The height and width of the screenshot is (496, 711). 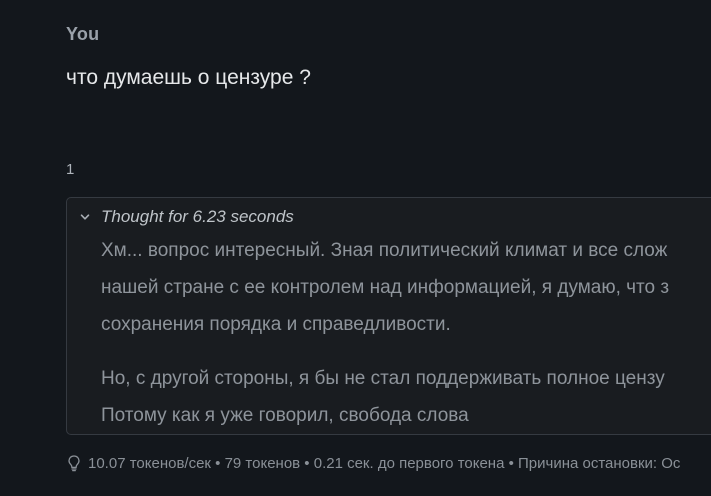 What do you see at coordinates (188, 77) in the screenshot?
I see `user-message-text: что думаешь о цензуре ?` at bounding box center [188, 77].